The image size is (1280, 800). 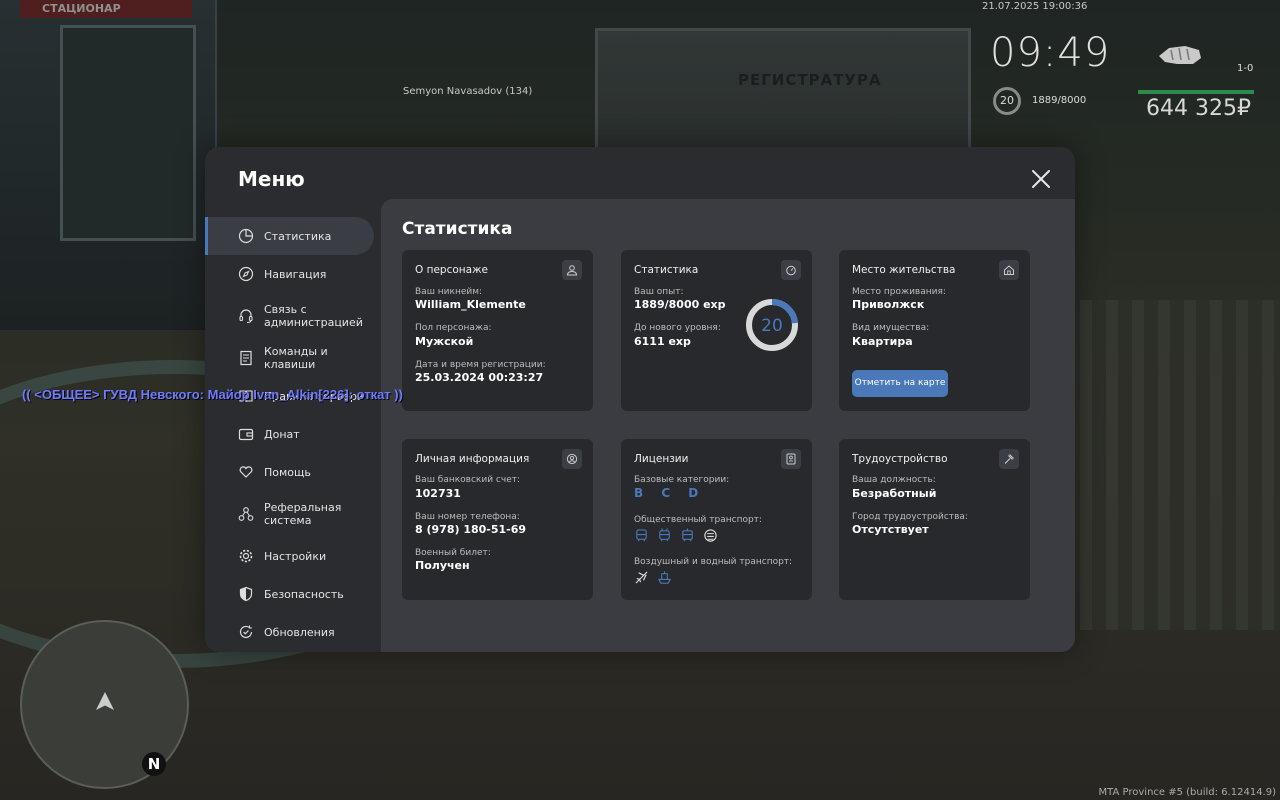 What do you see at coordinates (772, 326) in the screenshot?
I see `level-number: 20` at bounding box center [772, 326].